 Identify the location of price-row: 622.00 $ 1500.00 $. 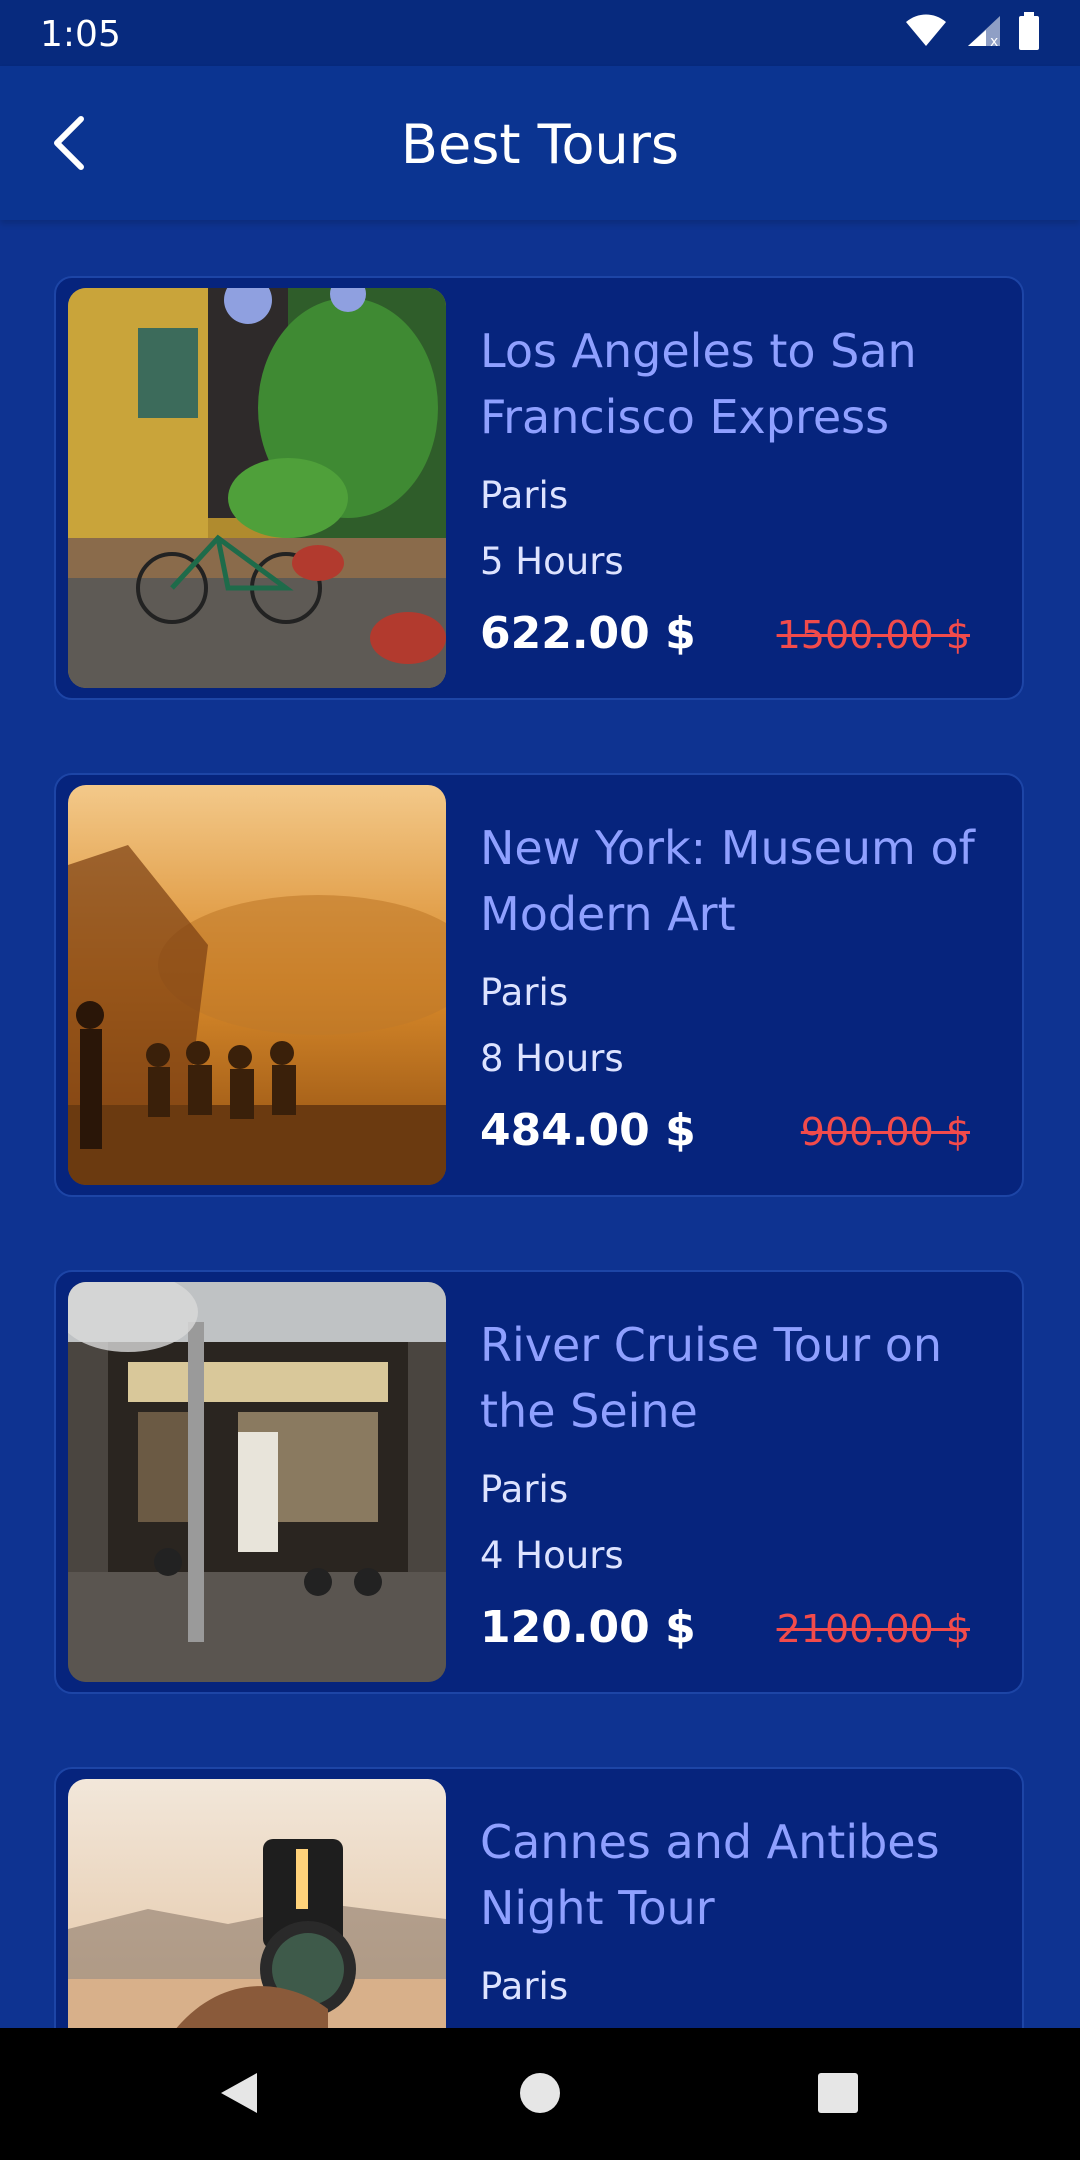
(725, 636).